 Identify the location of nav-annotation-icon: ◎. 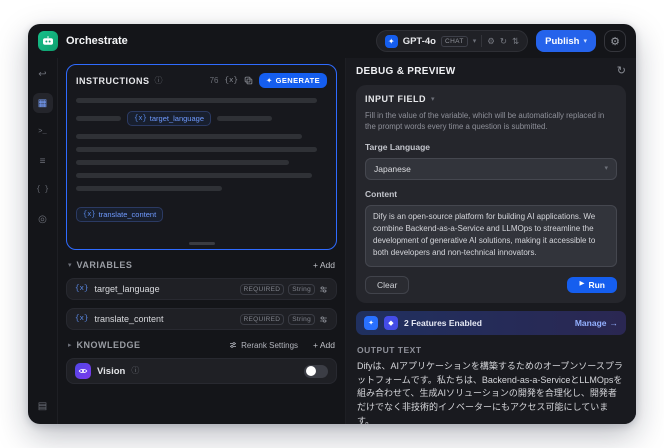
(43, 219).